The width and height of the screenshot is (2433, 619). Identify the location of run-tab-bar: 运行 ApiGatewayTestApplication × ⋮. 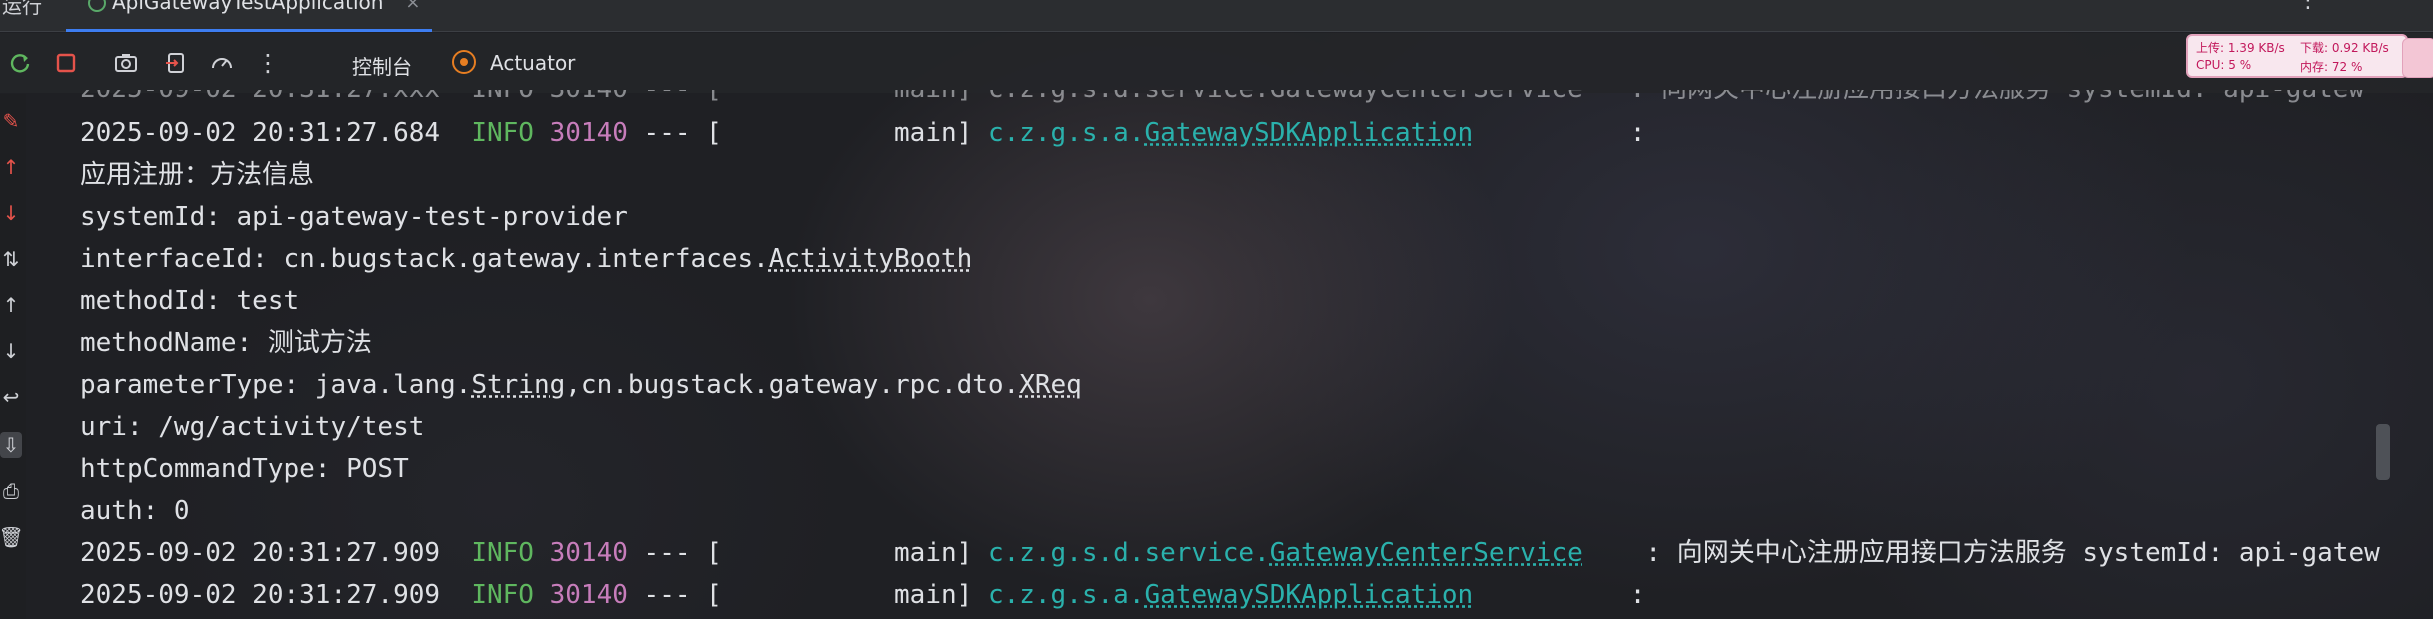
(1216, 16).